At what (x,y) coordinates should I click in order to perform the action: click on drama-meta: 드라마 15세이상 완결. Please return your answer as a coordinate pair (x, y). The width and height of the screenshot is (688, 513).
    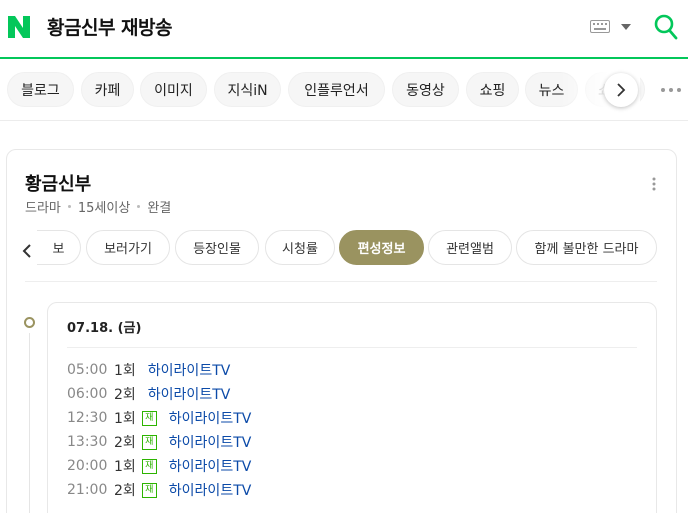
    Looking at the image, I should click on (98, 206).